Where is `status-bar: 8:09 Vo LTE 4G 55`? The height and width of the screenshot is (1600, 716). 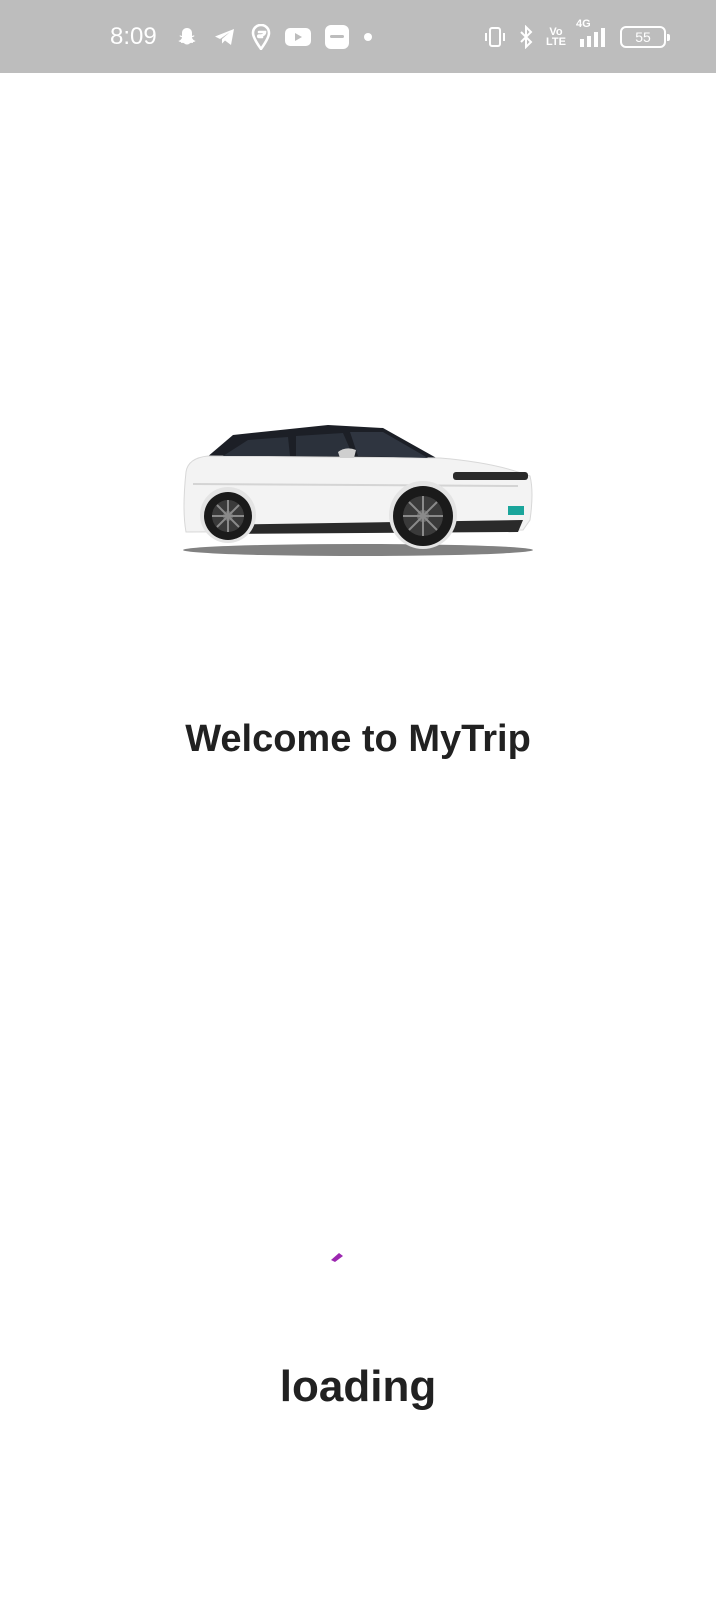 status-bar: 8:09 Vo LTE 4G 55 is located at coordinates (358, 36).